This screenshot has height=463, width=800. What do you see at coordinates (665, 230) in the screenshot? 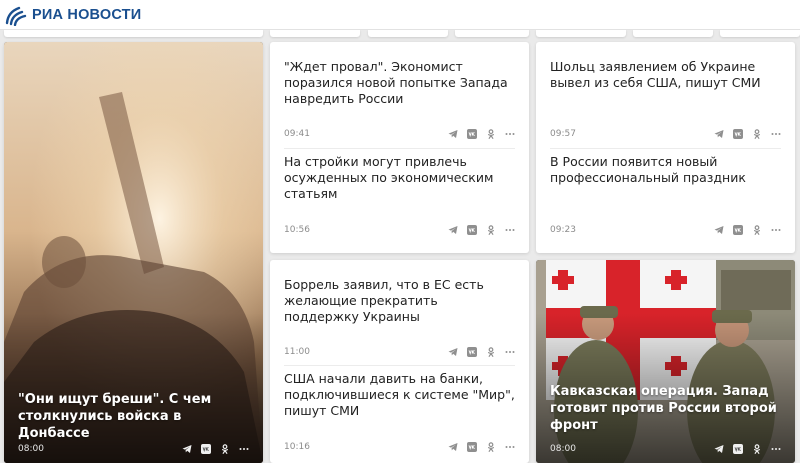
I see `news-meta: 09:23` at bounding box center [665, 230].